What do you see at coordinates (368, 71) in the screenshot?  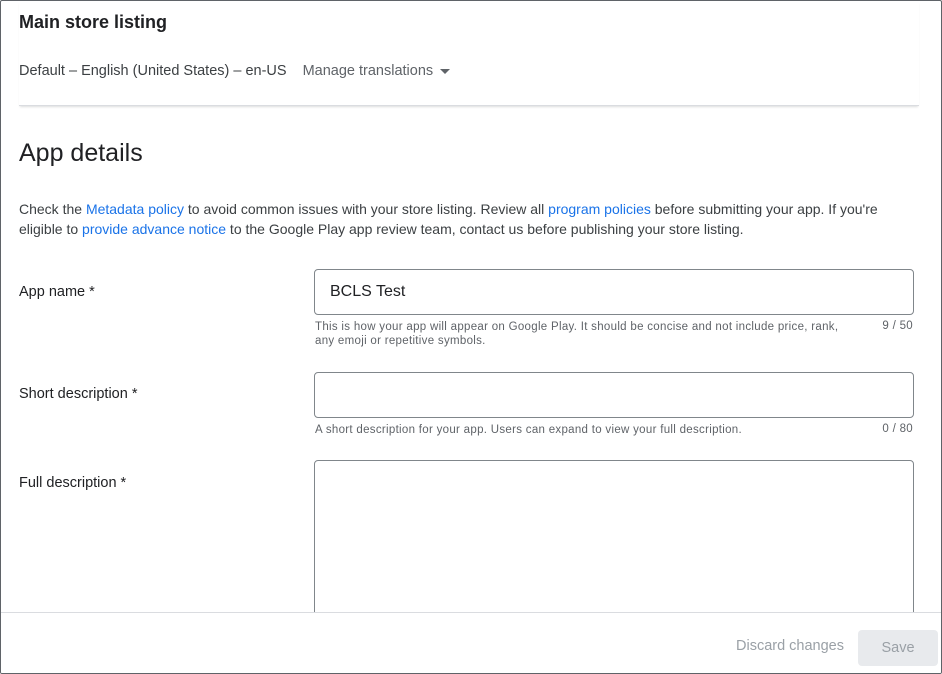 I see `manage-translations-label: Manage translations` at bounding box center [368, 71].